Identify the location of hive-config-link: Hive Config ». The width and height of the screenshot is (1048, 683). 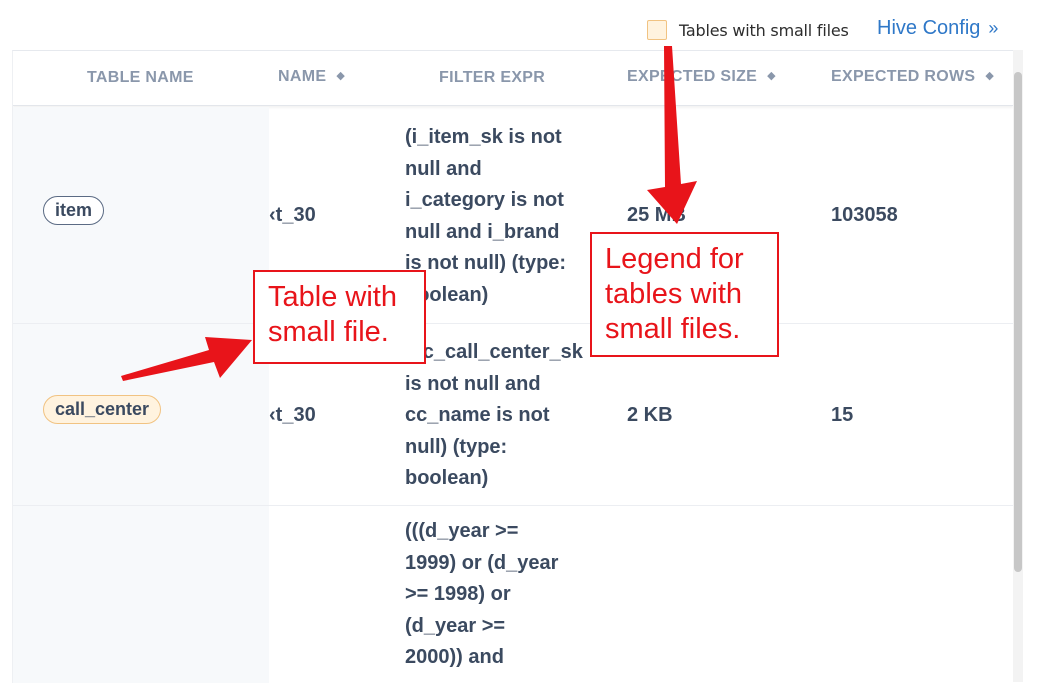
(937, 28).